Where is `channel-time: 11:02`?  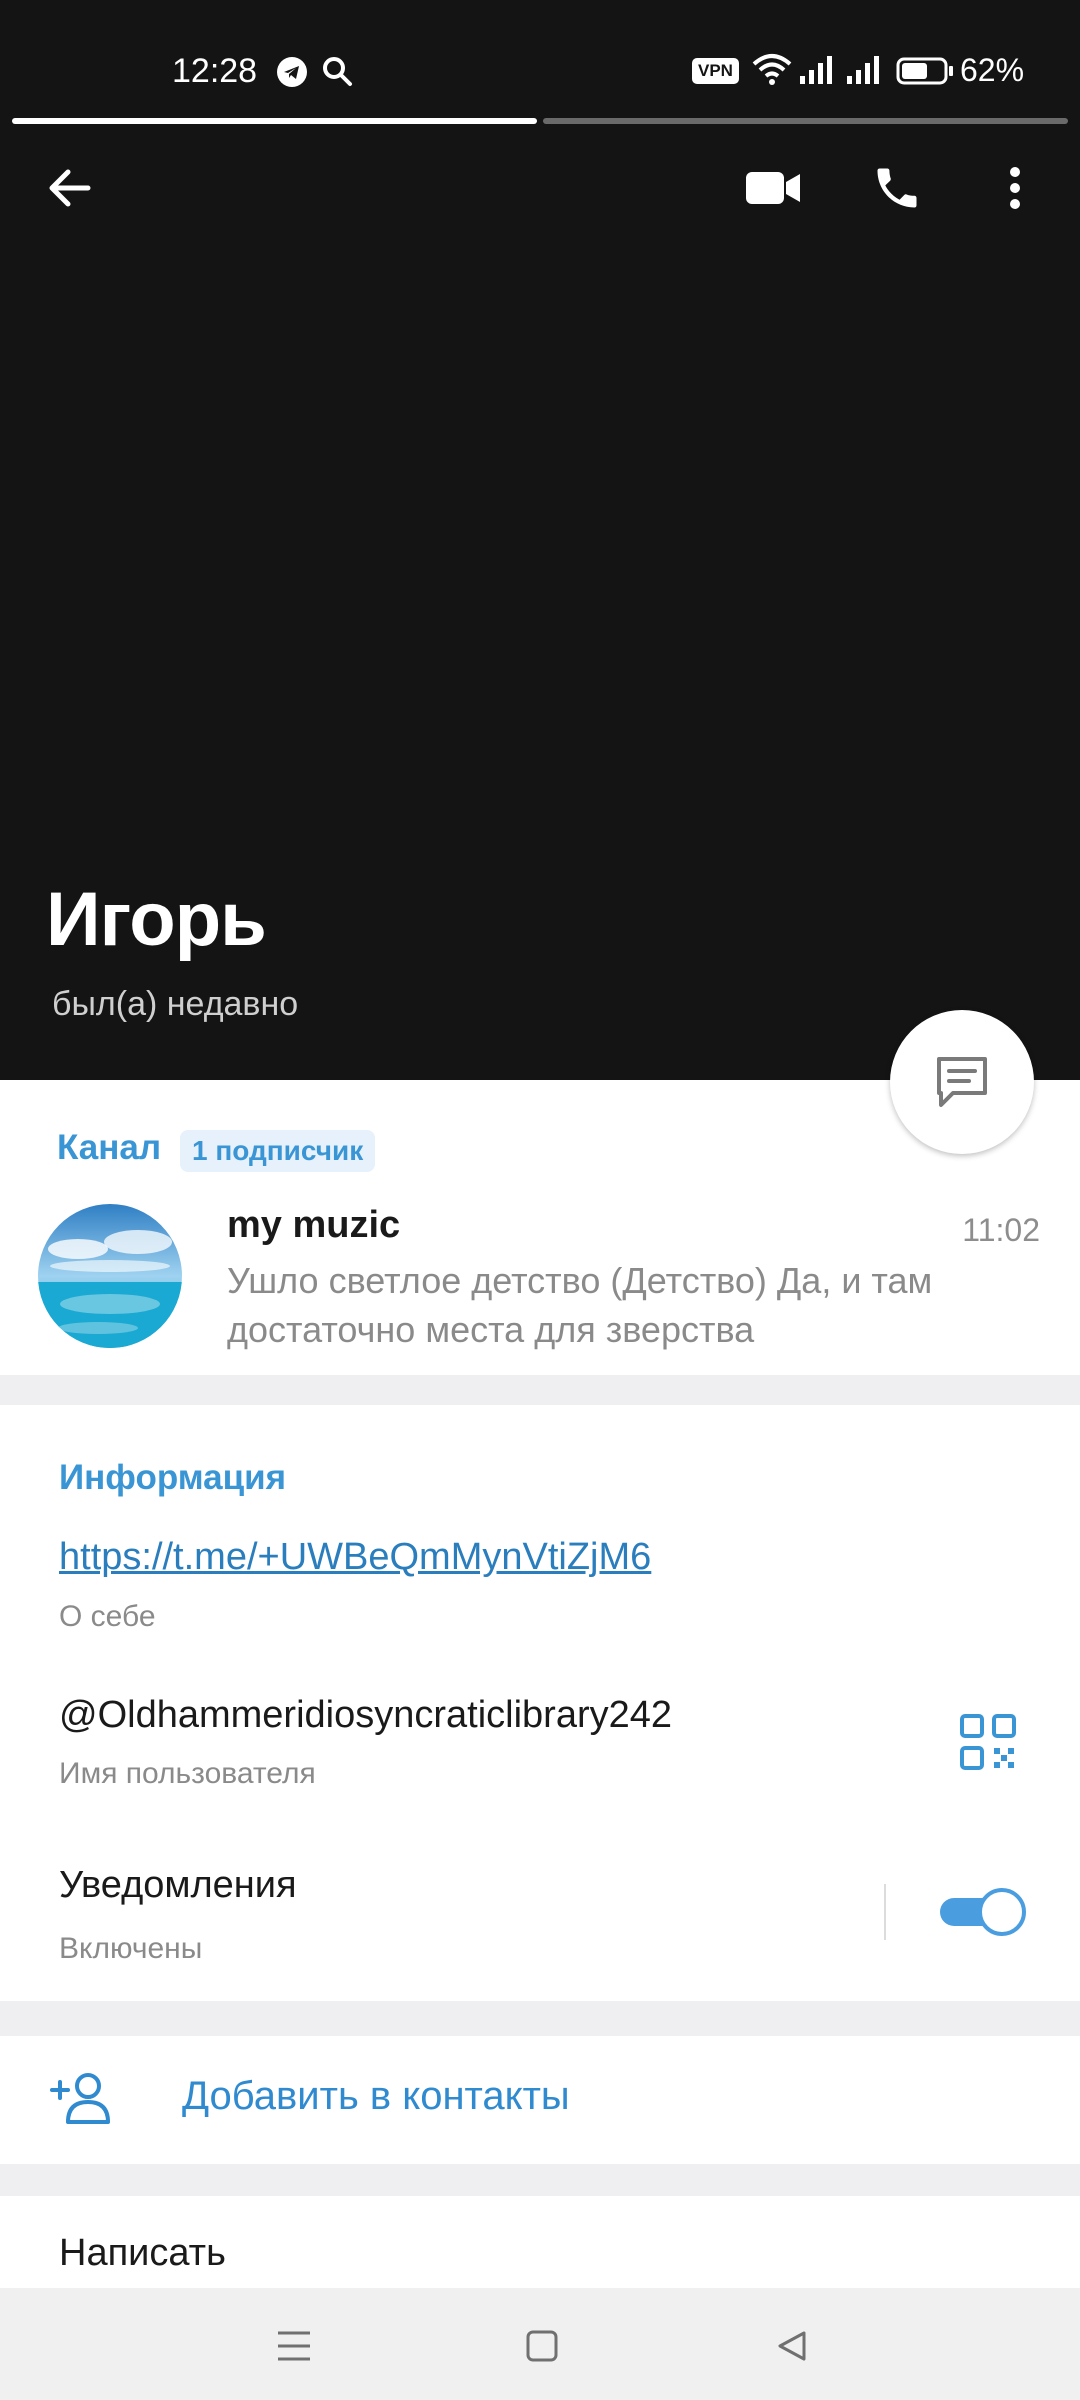
channel-time: 11:02 is located at coordinates (1001, 1230).